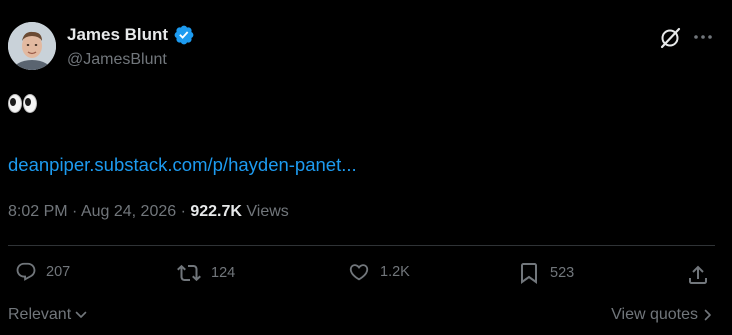 This screenshot has width=732, height=335. Describe the element at coordinates (562, 273) in the screenshot. I see `bookmark-count: 523` at that location.